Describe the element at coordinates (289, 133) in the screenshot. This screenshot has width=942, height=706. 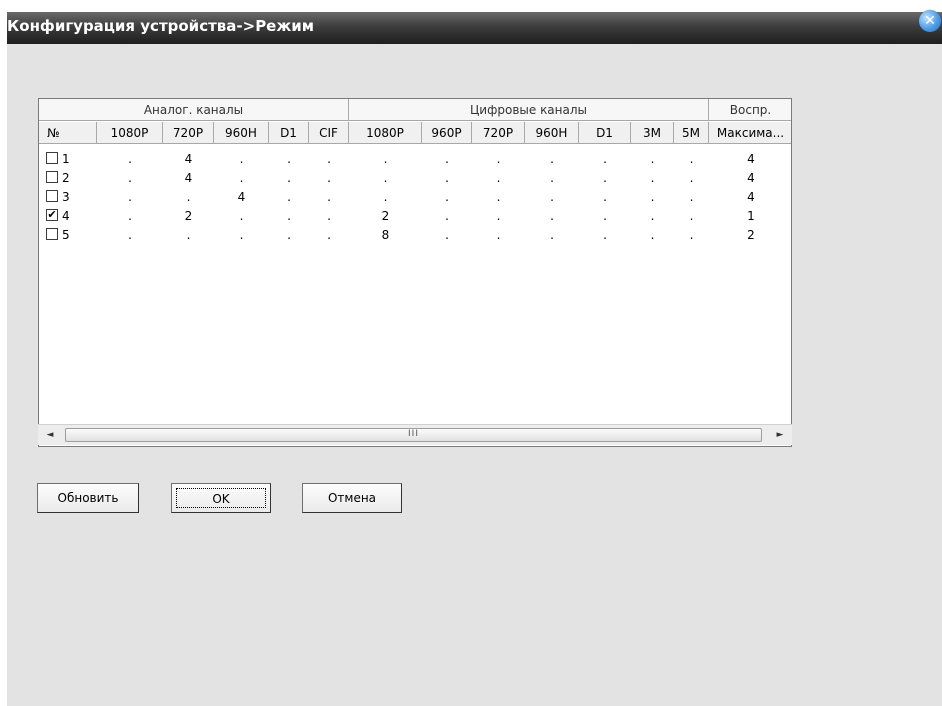
I see `column-header-4: D1` at that location.